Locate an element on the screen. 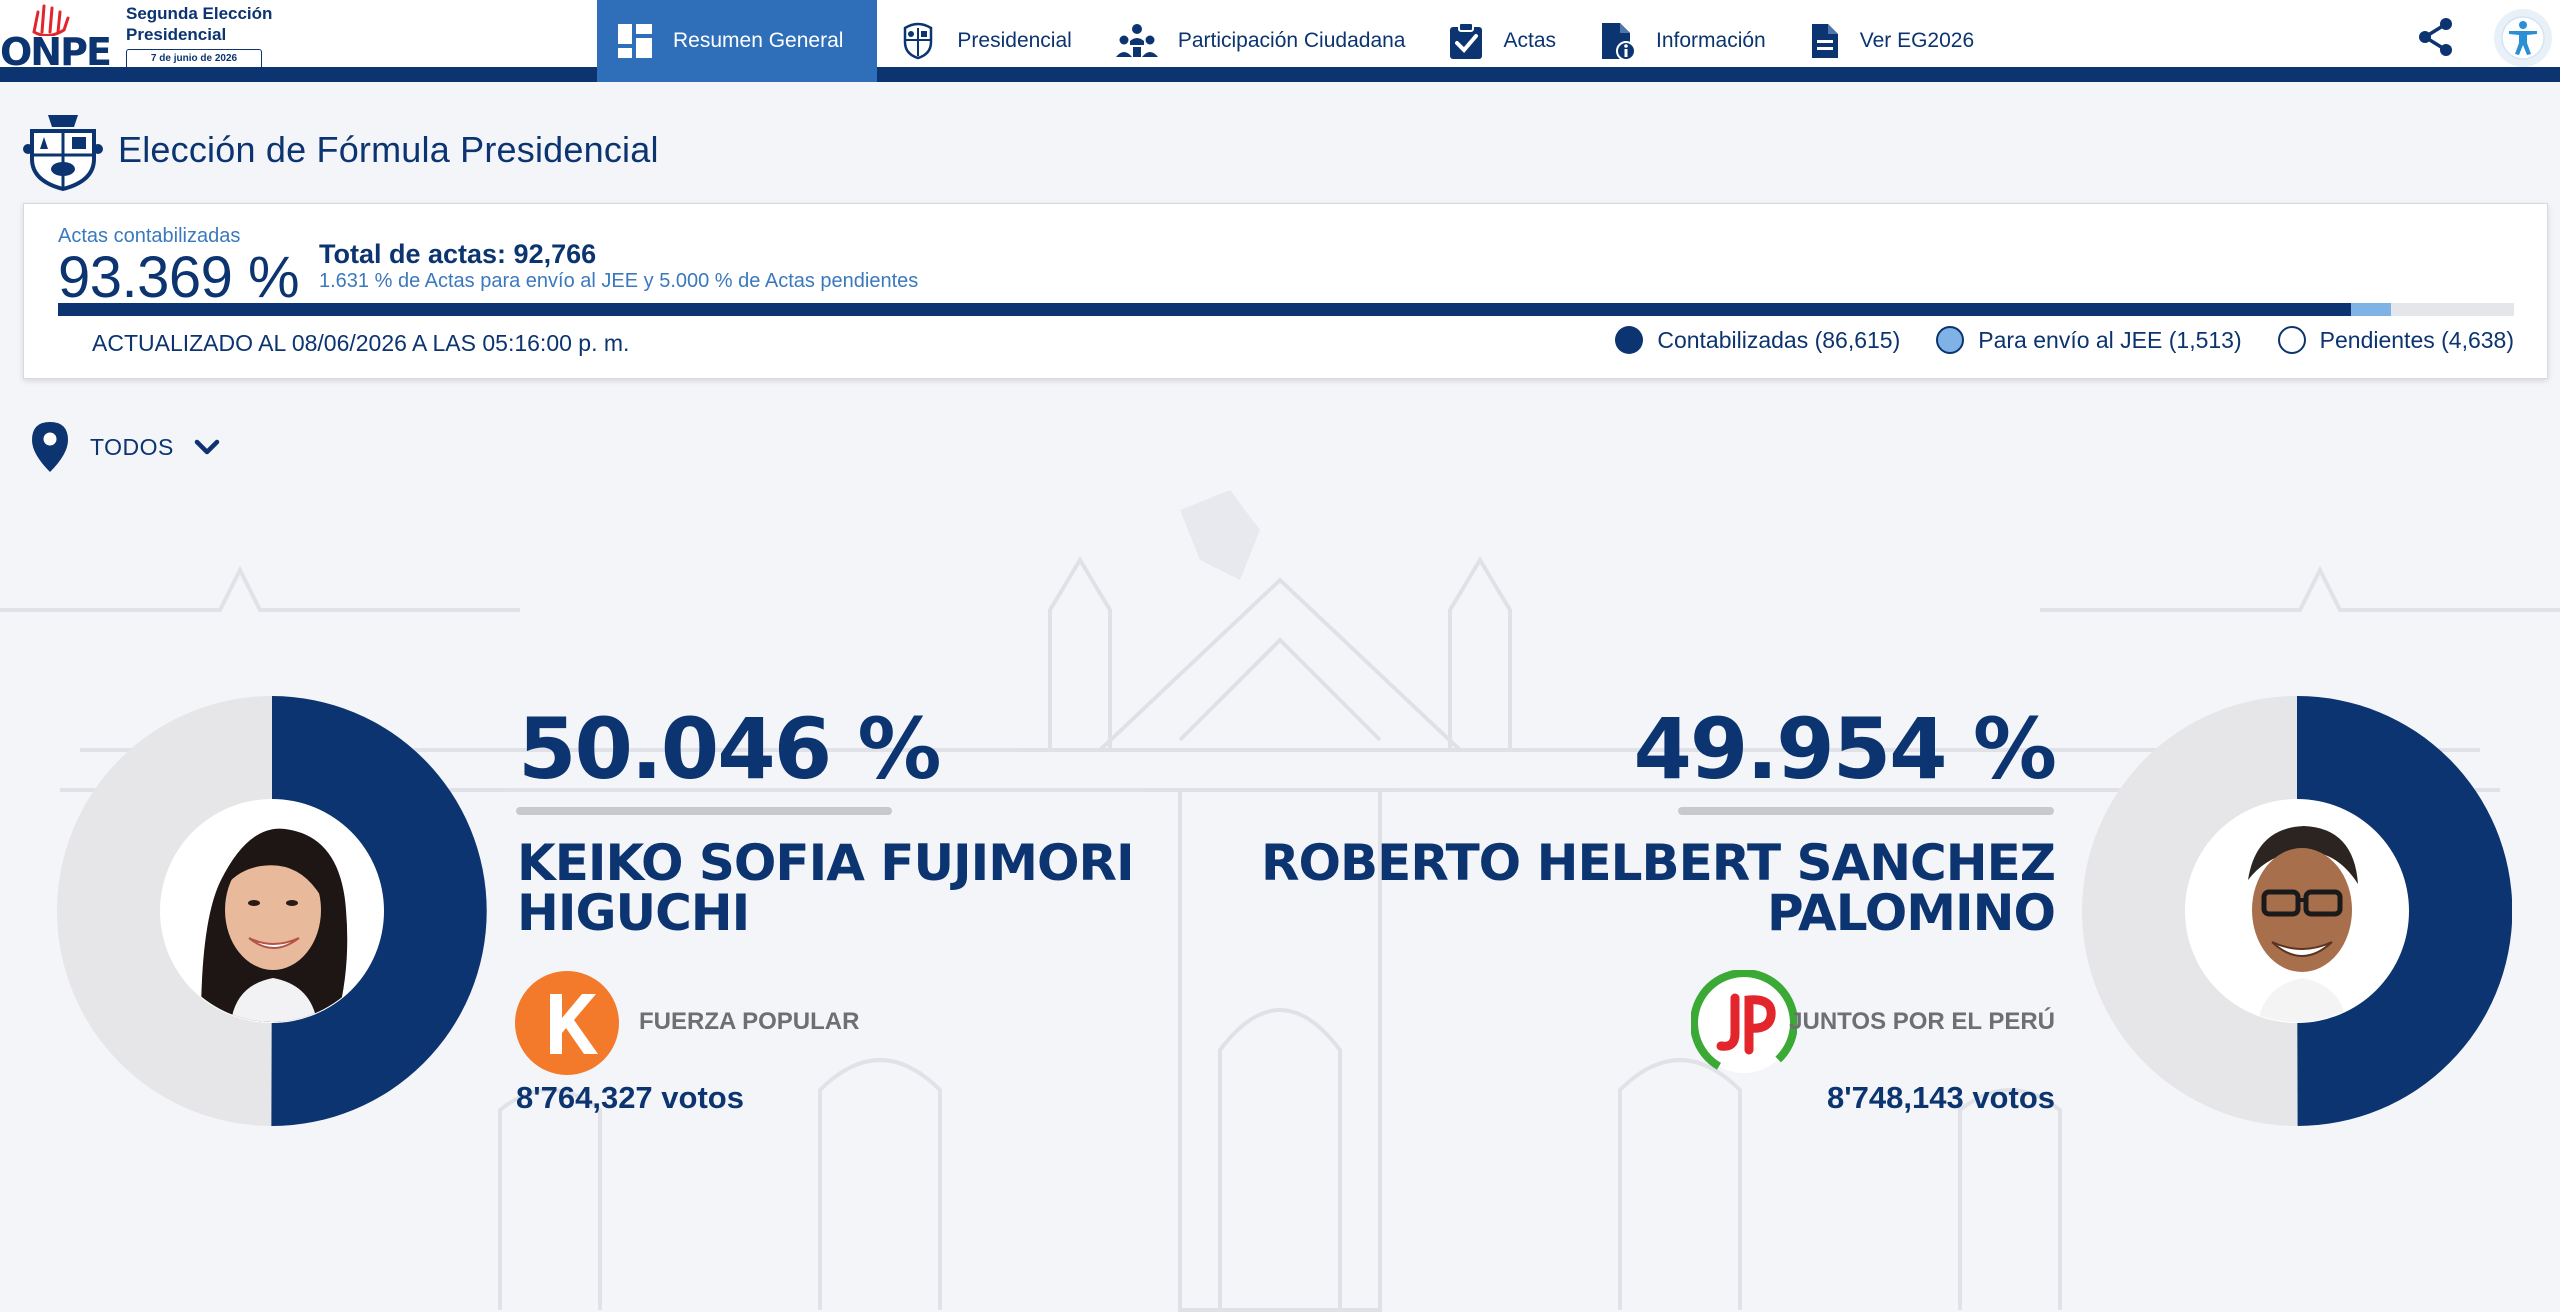 This screenshot has height=1312, width=2560. candidate-portrait-male is located at coordinates (2297, 911).